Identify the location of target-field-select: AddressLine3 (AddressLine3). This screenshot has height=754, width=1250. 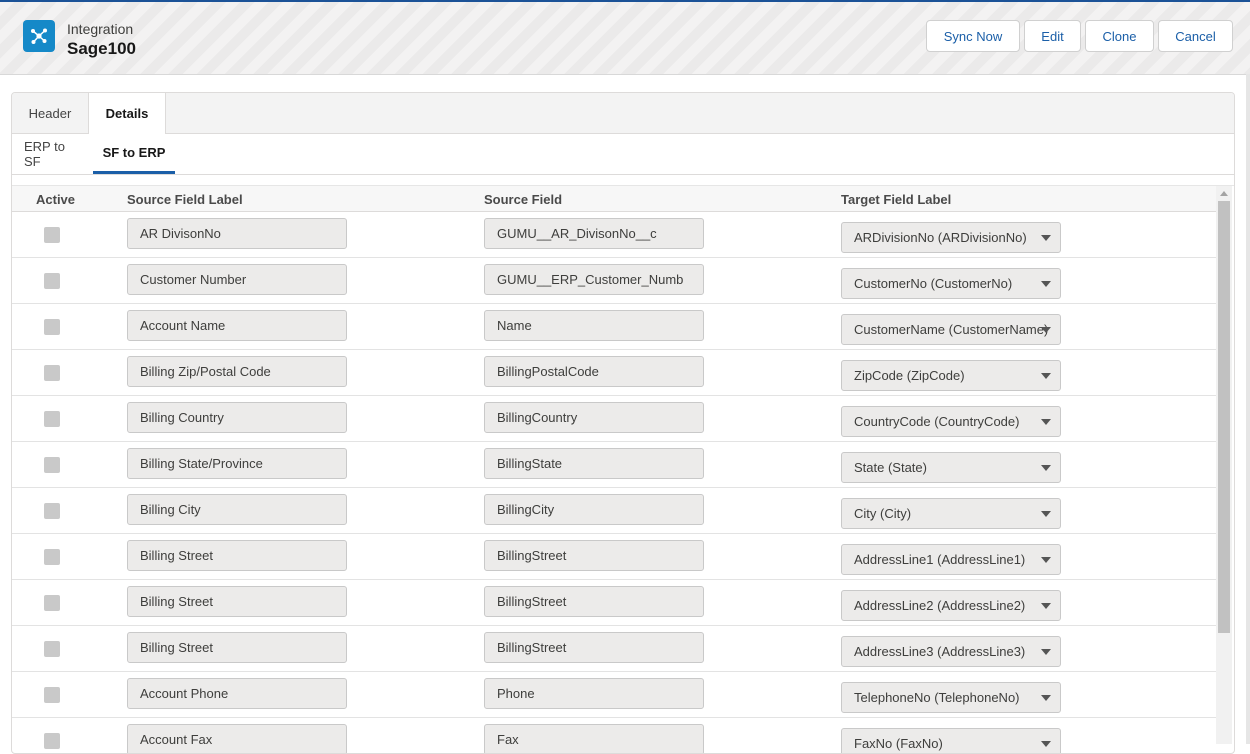
(951, 651).